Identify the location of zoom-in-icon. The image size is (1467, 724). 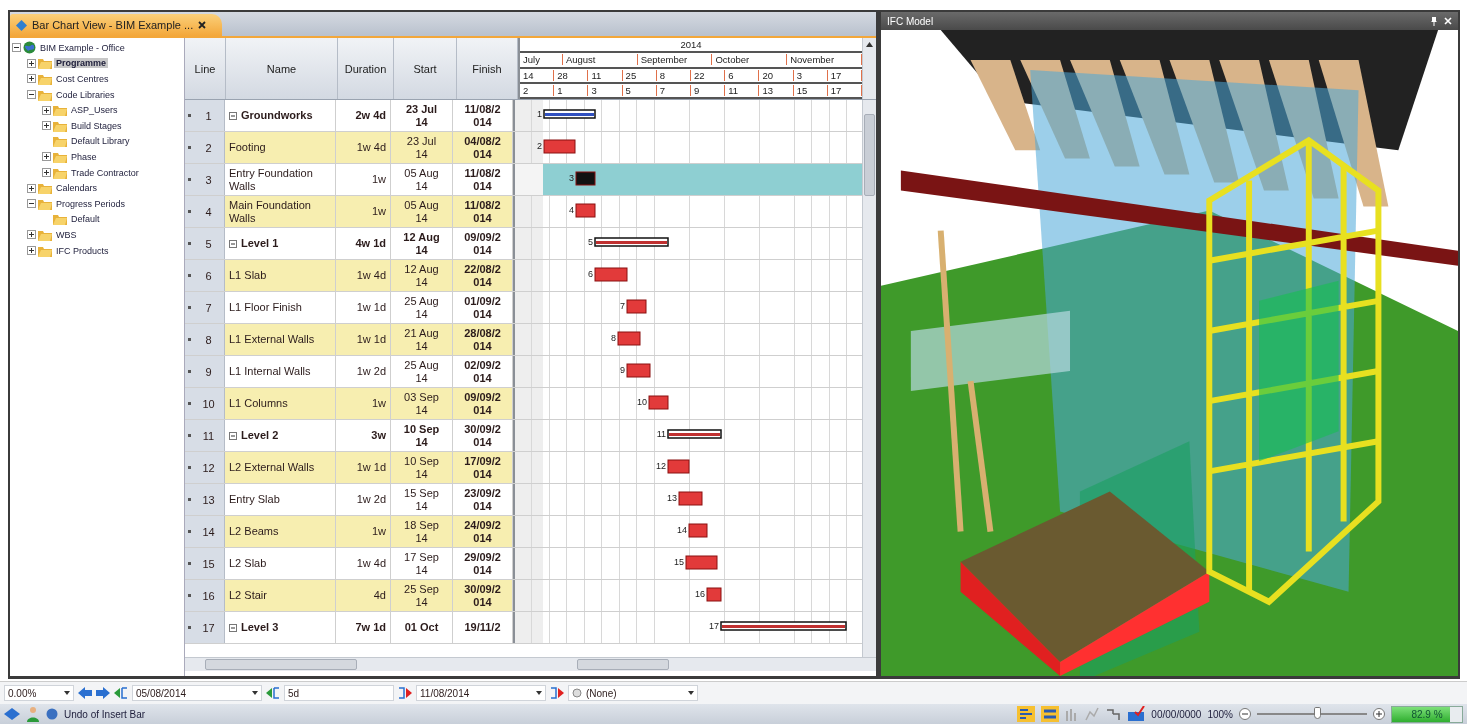
(1379, 714).